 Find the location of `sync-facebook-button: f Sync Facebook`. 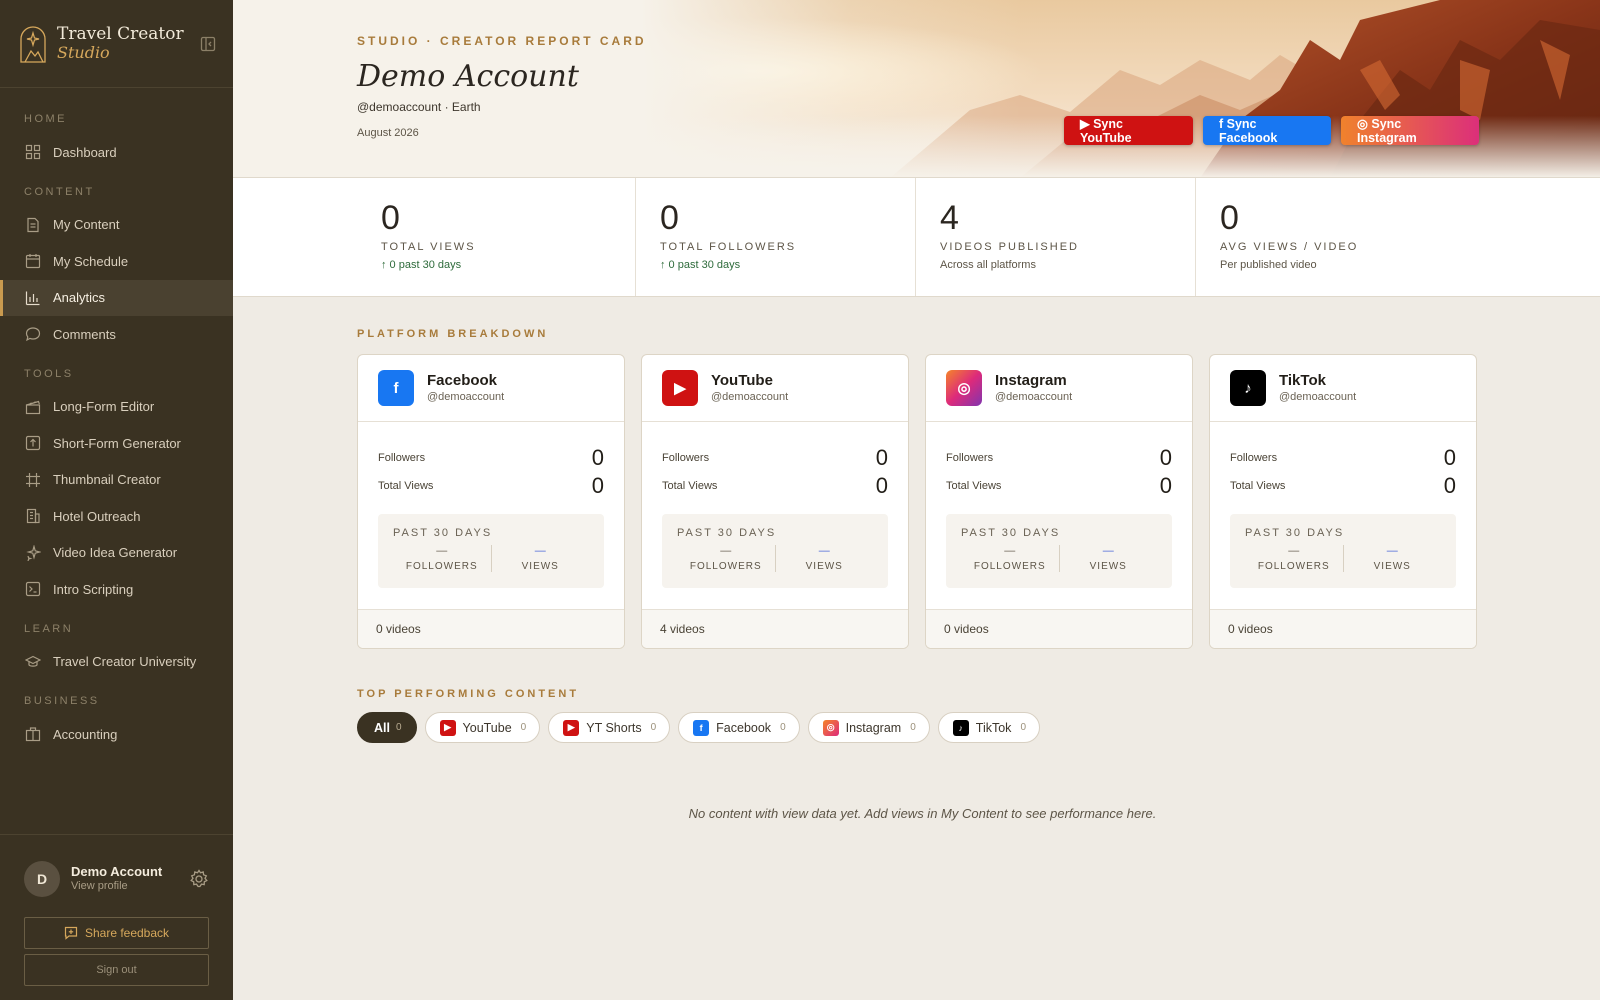

sync-facebook-button: f Sync Facebook is located at coordinates (1267, 130).